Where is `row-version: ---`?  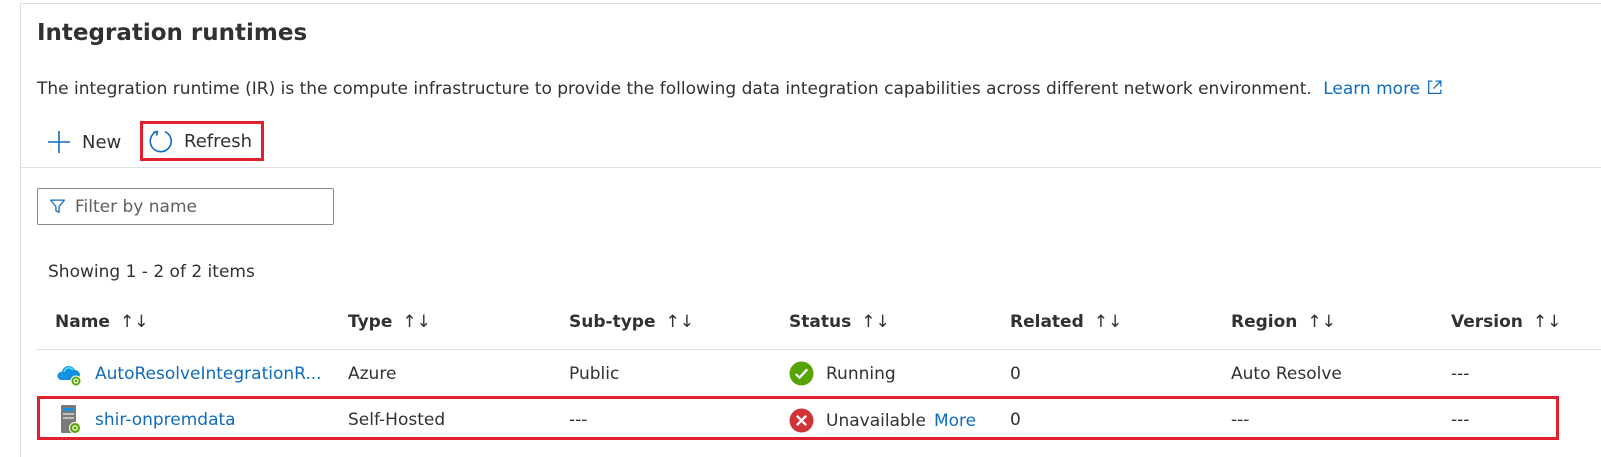
row-version: --- is located at coordinates (1460, 374).